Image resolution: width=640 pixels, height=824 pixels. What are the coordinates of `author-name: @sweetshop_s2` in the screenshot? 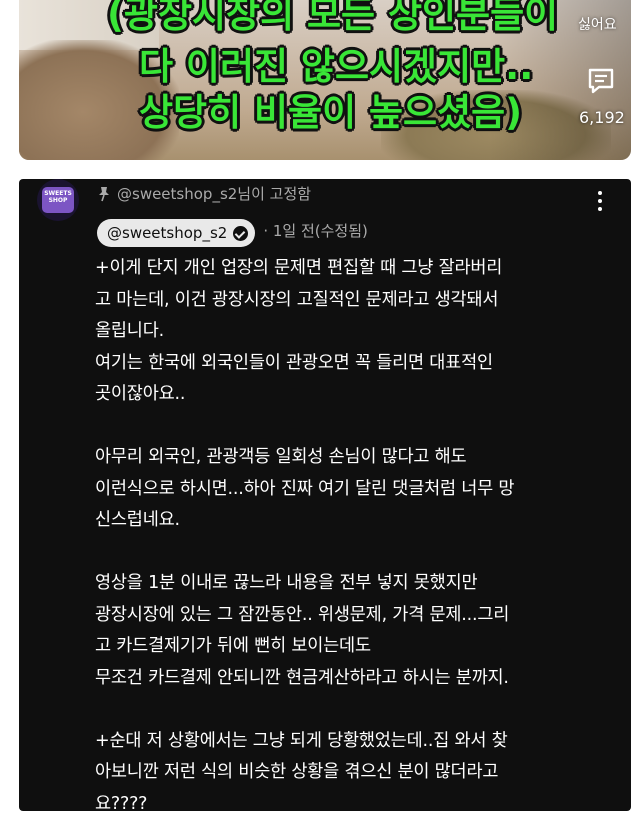 It's located at (167, 233).